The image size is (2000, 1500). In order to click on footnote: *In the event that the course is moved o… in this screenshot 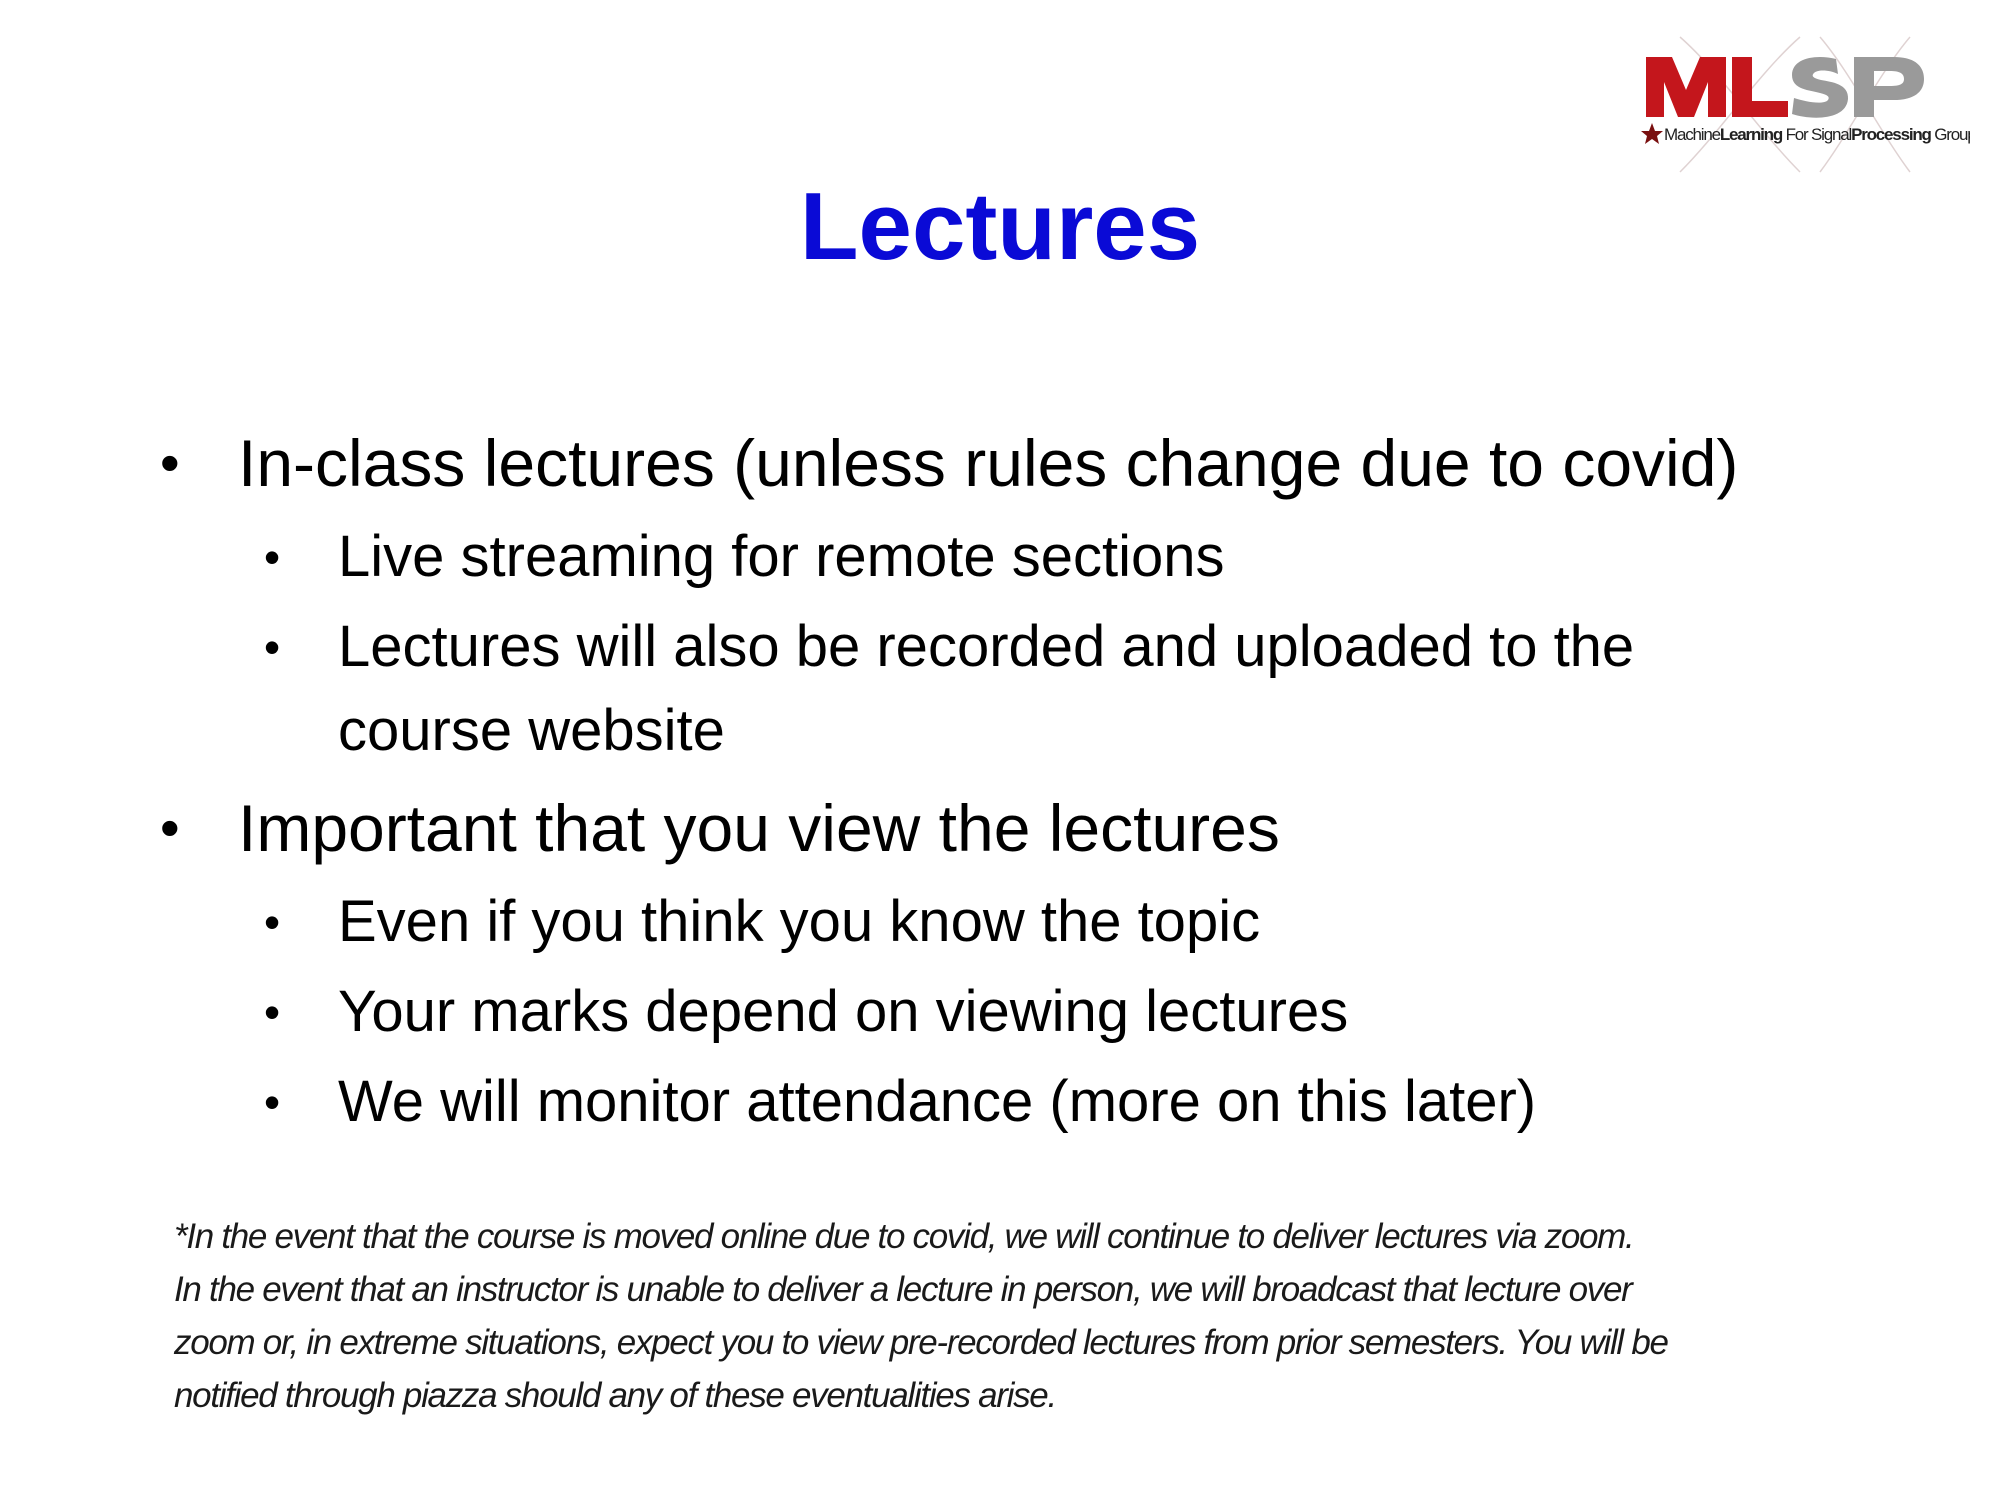, I will do `click(1024, 1316)`.